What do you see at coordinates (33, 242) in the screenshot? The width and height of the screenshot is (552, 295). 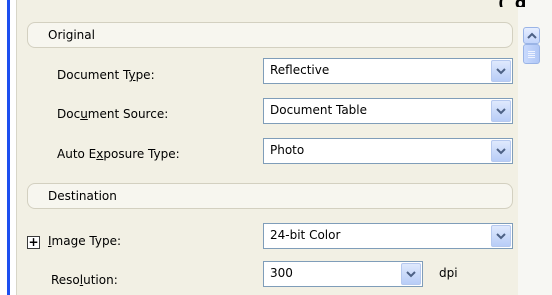 I see `plus-icon: +` at bounding box center [33, 242].